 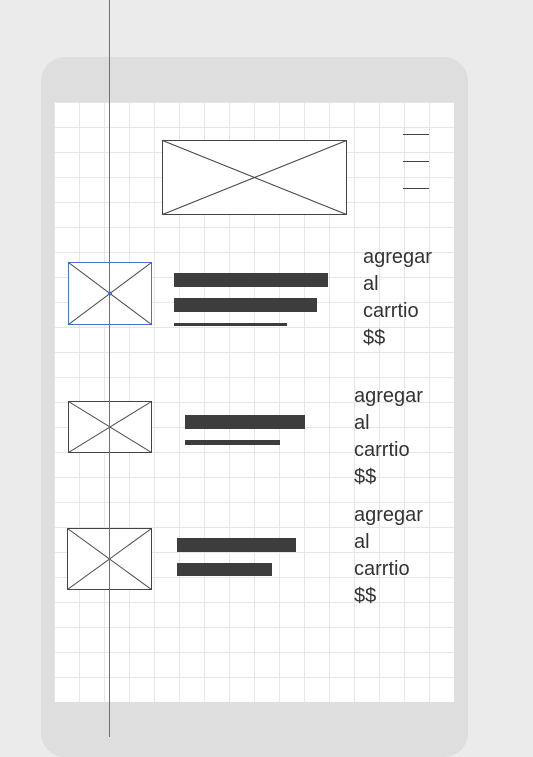 I want to click on header-logo-image, so click(x=254, y=177).